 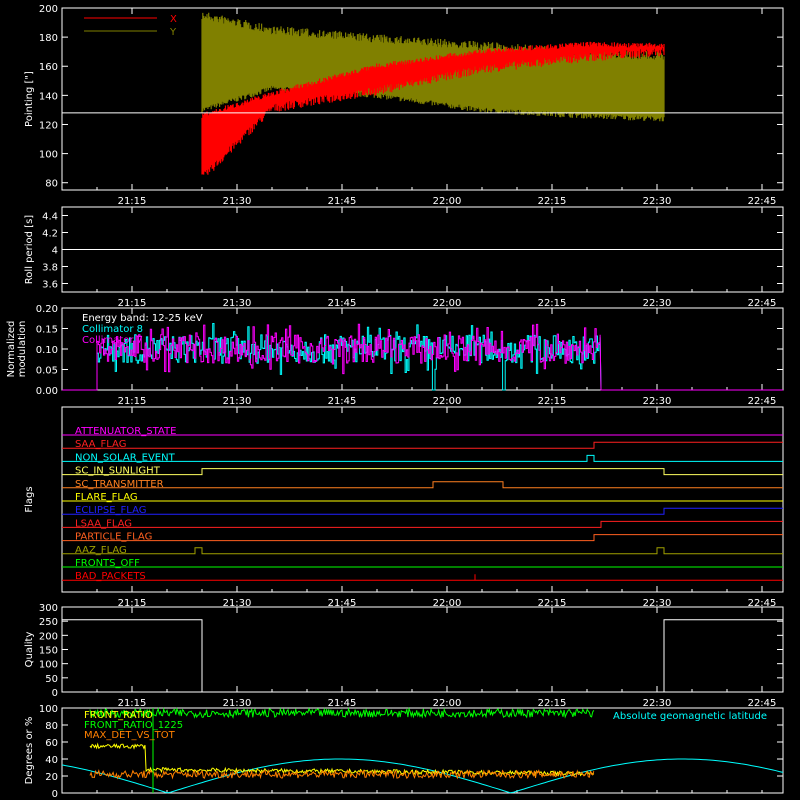 What do you see at coordinates (118, 471) in the screenshot?
I see `flag-label-sc-in-sunlight: SC_IN_SUNLIGHT` at bounding box center [118, 471].